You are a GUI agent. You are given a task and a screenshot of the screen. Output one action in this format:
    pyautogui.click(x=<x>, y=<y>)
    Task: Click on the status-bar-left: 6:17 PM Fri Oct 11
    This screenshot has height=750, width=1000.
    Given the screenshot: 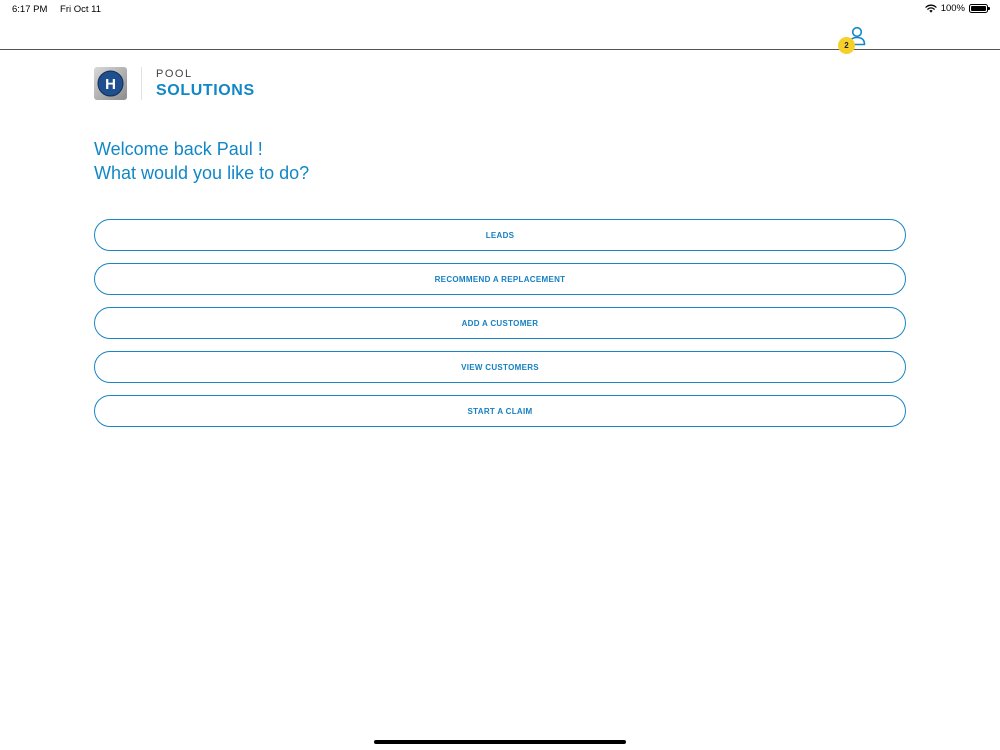 What is the action you would take?
    pyautogui.click(x=56, y=9)
    